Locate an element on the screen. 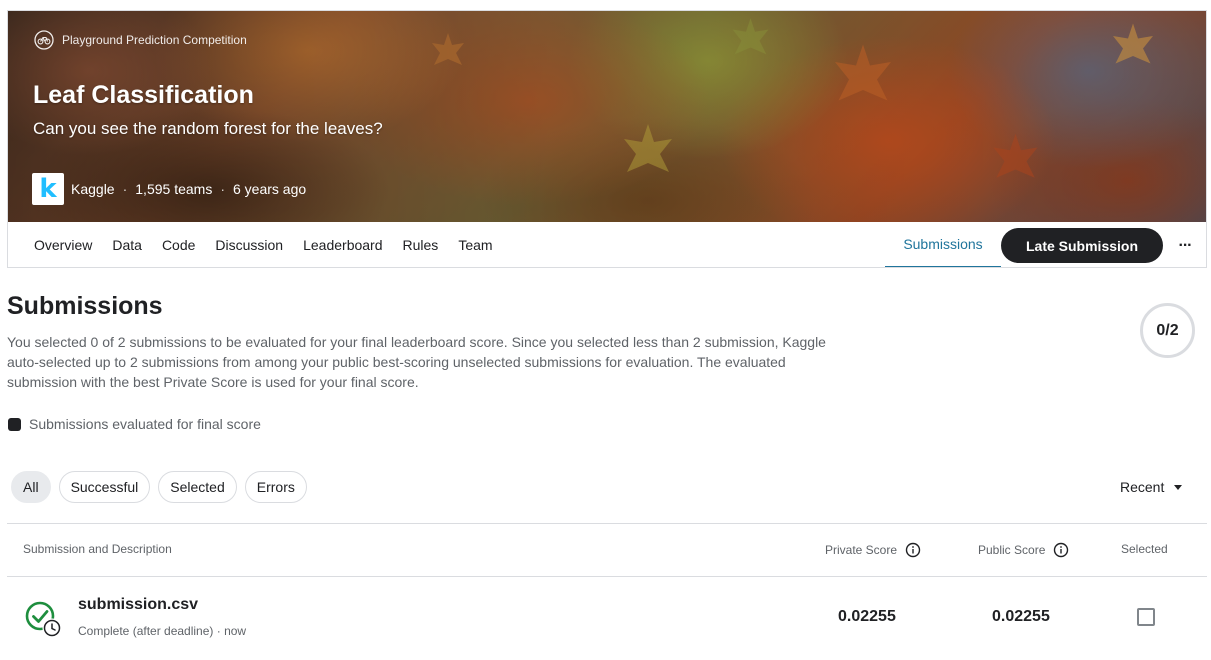 The width and height of the screenshot is (1211, 660). competition-type: Playground Prediction Competition is located at coordinates (140, 40).